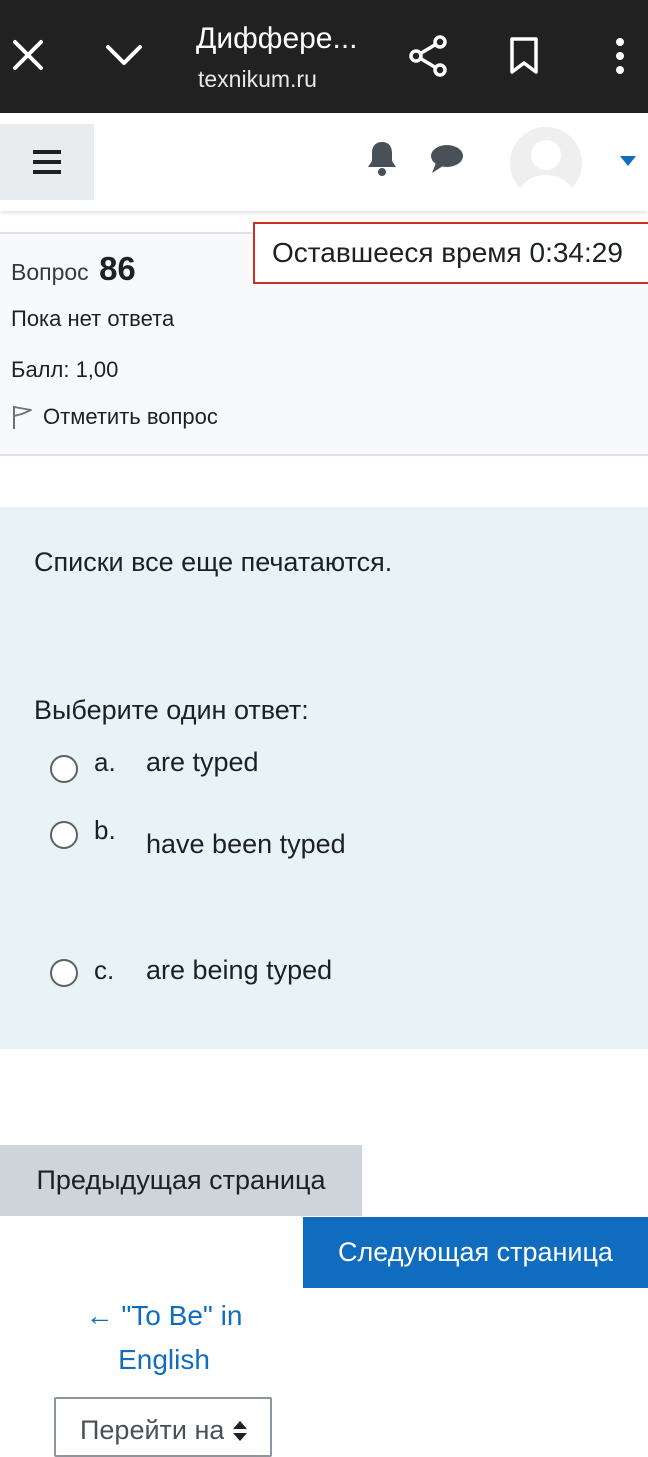  I want to click on site-navbar, so click(324, 162).